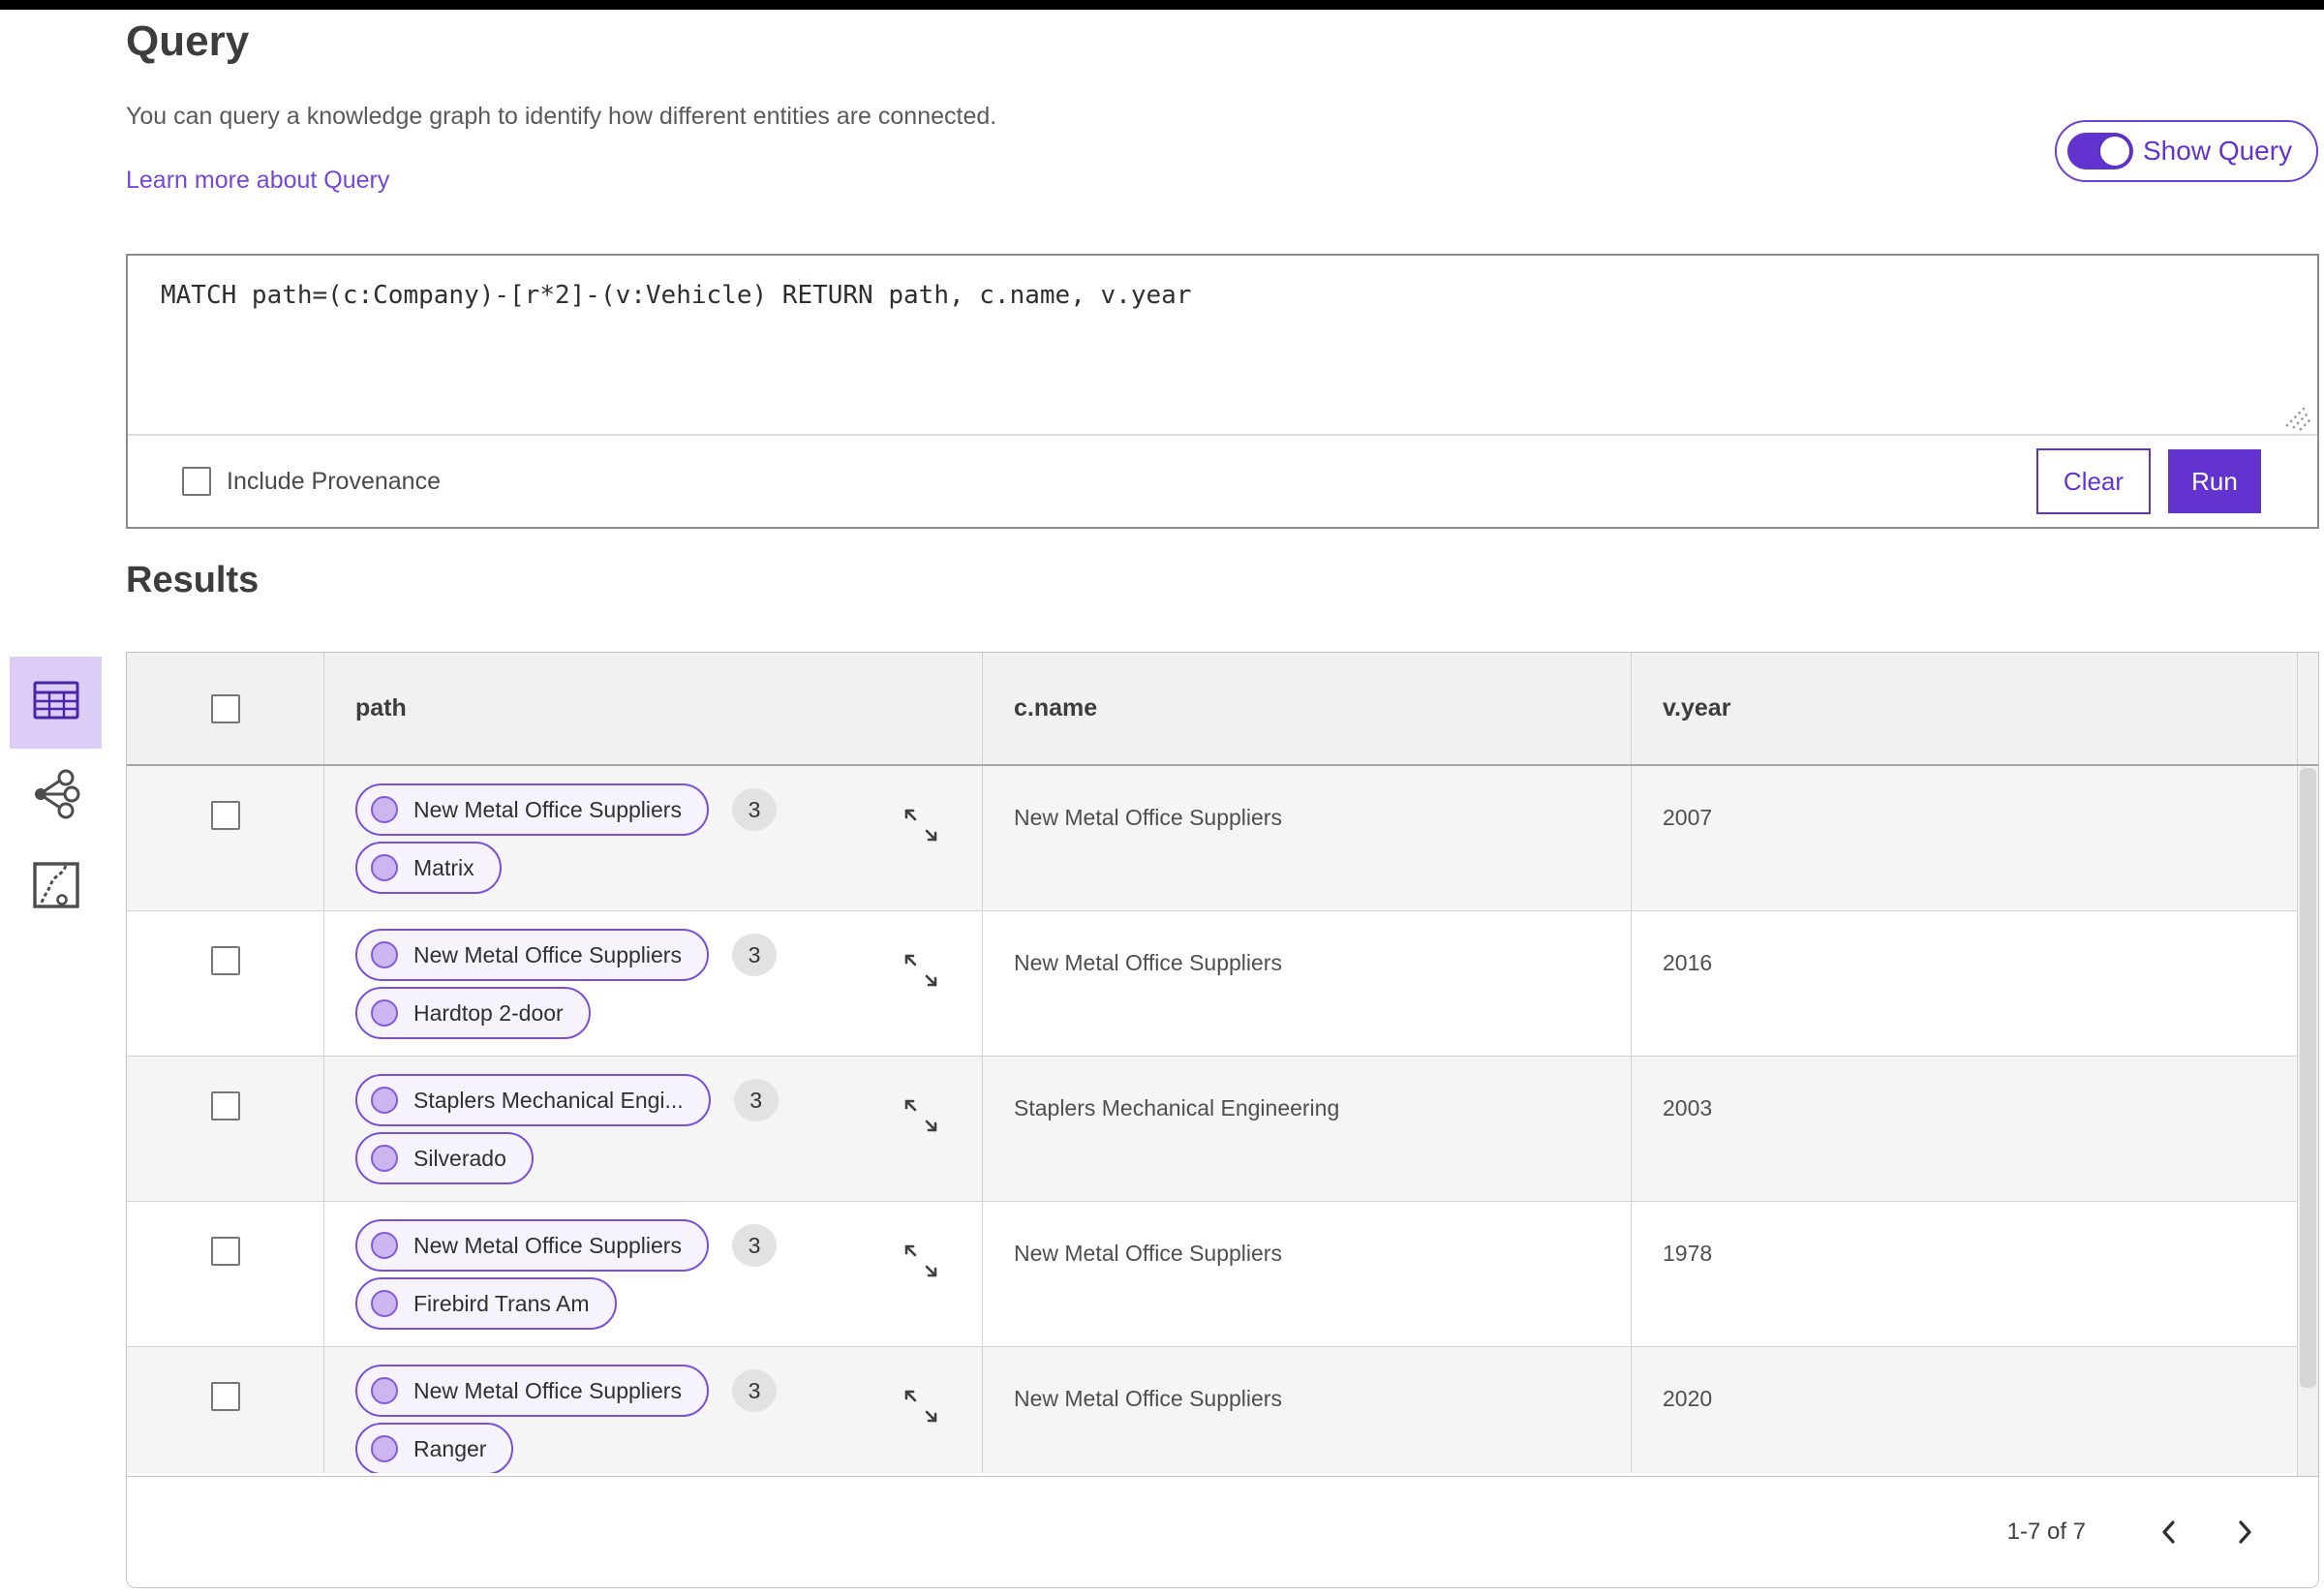 The width and height of the screenshot is (2324, 1596). Describe the element at coordinates (1964, 708) in the screenshot. I see `column-header-vyear: v.year` at that location.